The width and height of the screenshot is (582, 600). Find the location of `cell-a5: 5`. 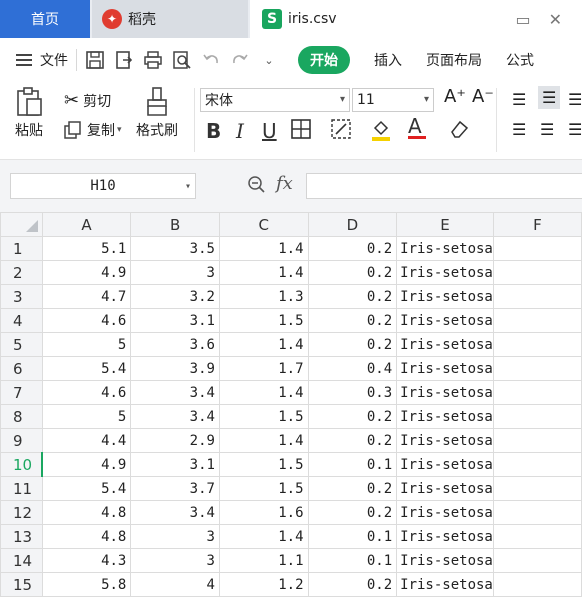

cell-a5: 5 is located at coordinates (86, 344).